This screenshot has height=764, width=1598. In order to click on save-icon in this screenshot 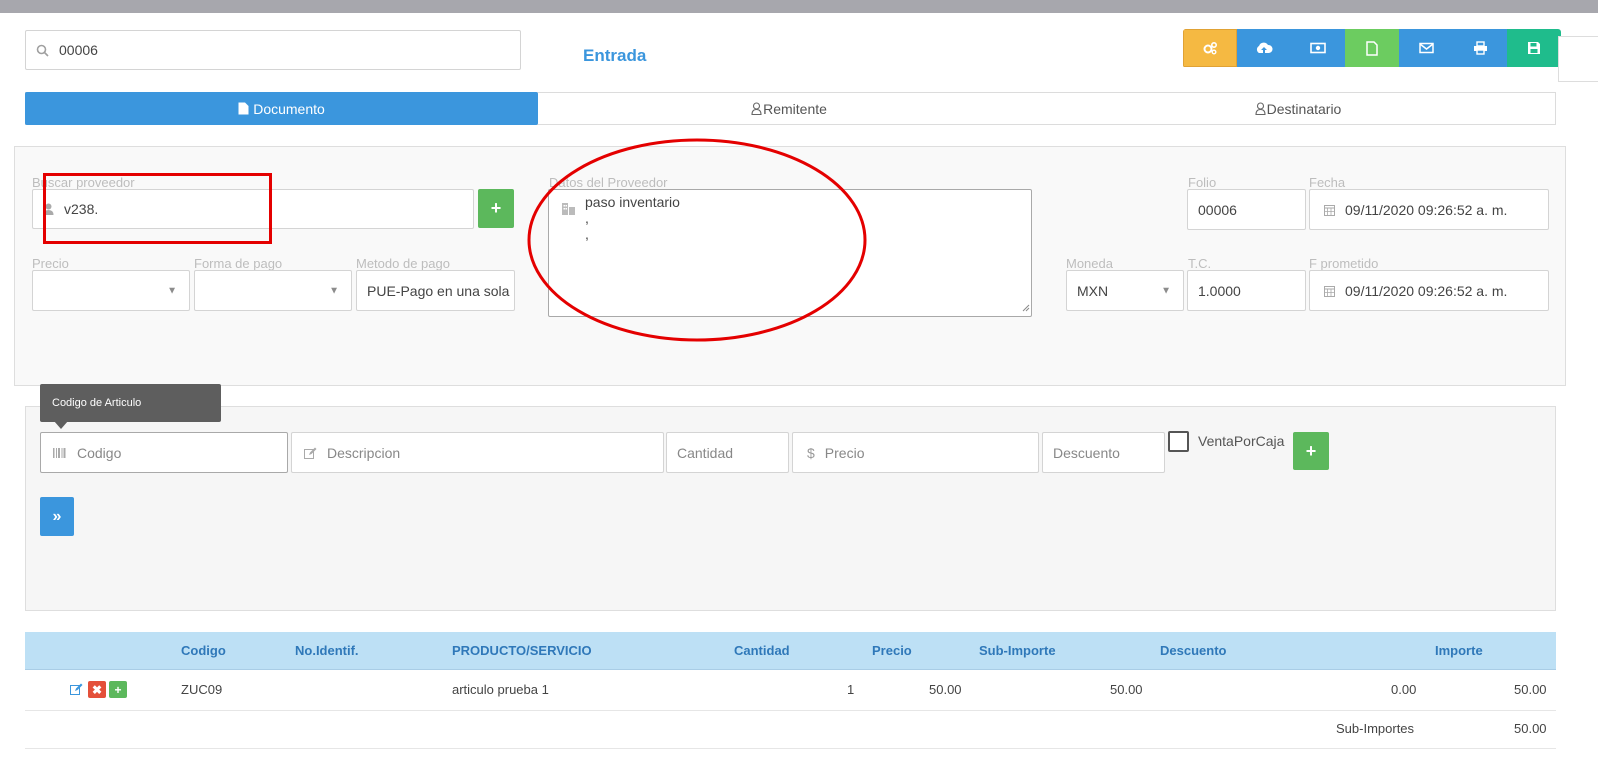, I will do `click(1534, 48)`.